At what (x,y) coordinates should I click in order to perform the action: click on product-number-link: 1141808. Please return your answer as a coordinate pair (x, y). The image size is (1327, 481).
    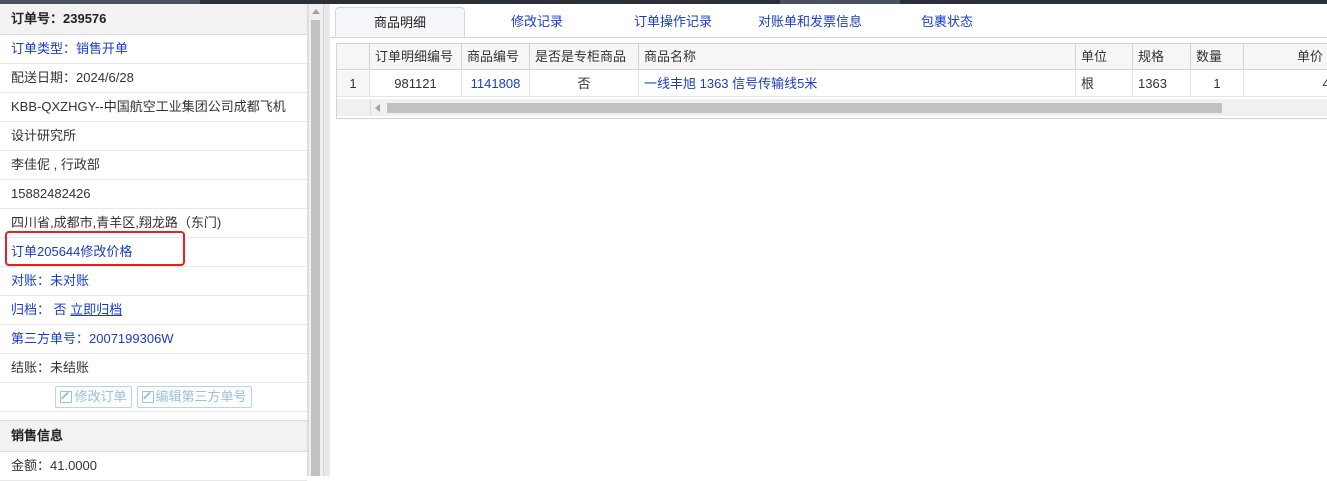
    Looking at the image, I should click on (496, 84).